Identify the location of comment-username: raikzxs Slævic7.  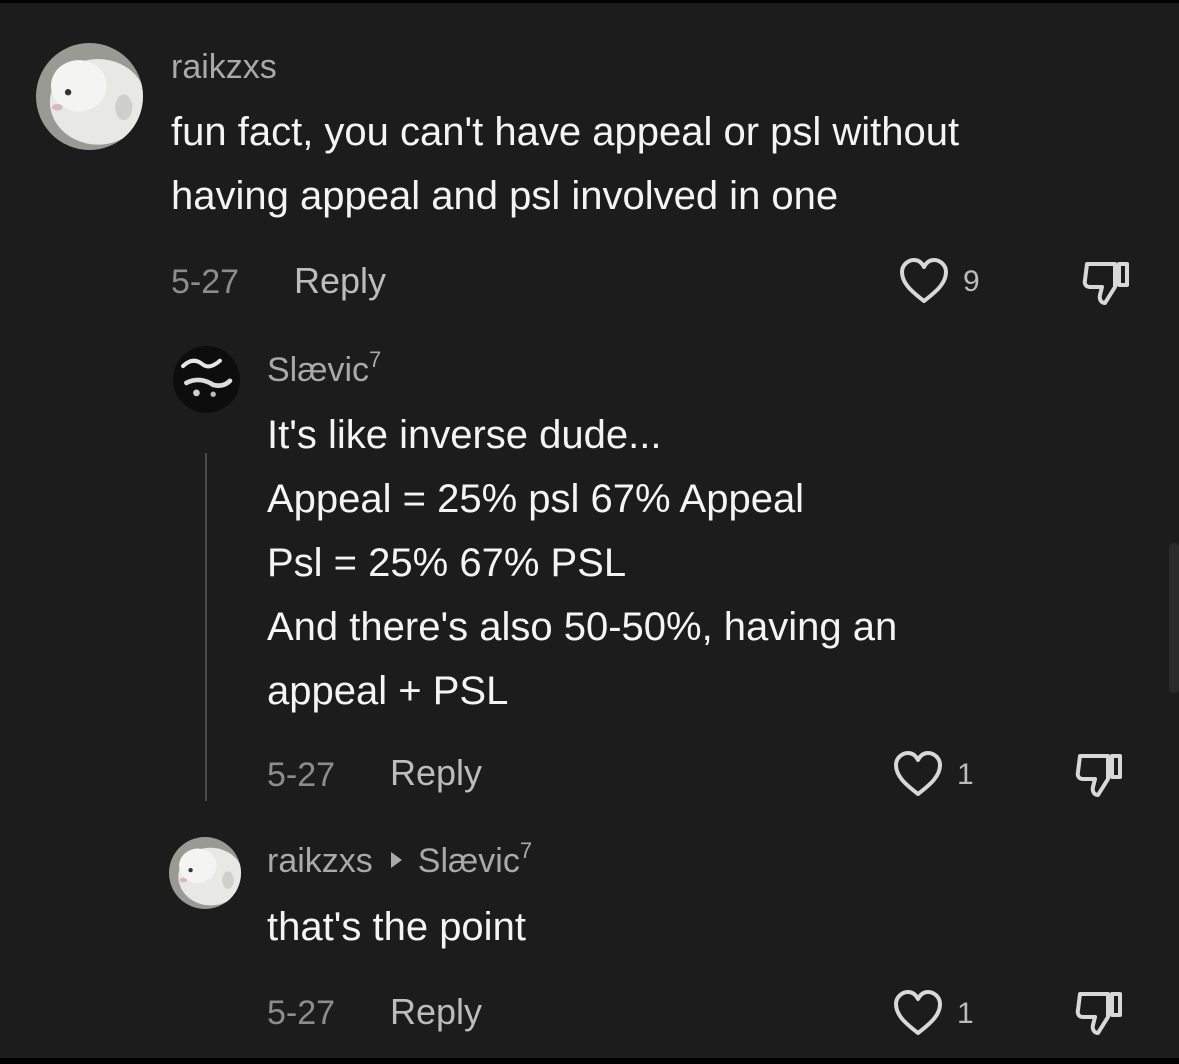
(399, 860).